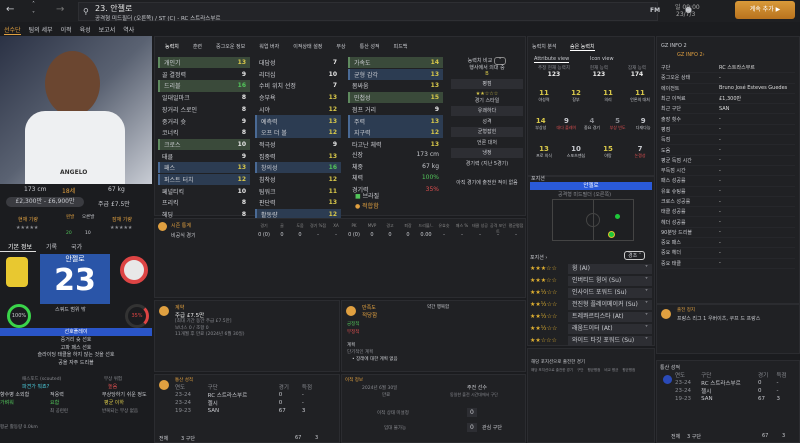 This screenshot has width=800, height=443. What do you see at coordinates (474, 394) in the screenshot?
I see `transfer-status-sub: 동일한 출전 시간대에서 구단` at bounding box center [474, 394].